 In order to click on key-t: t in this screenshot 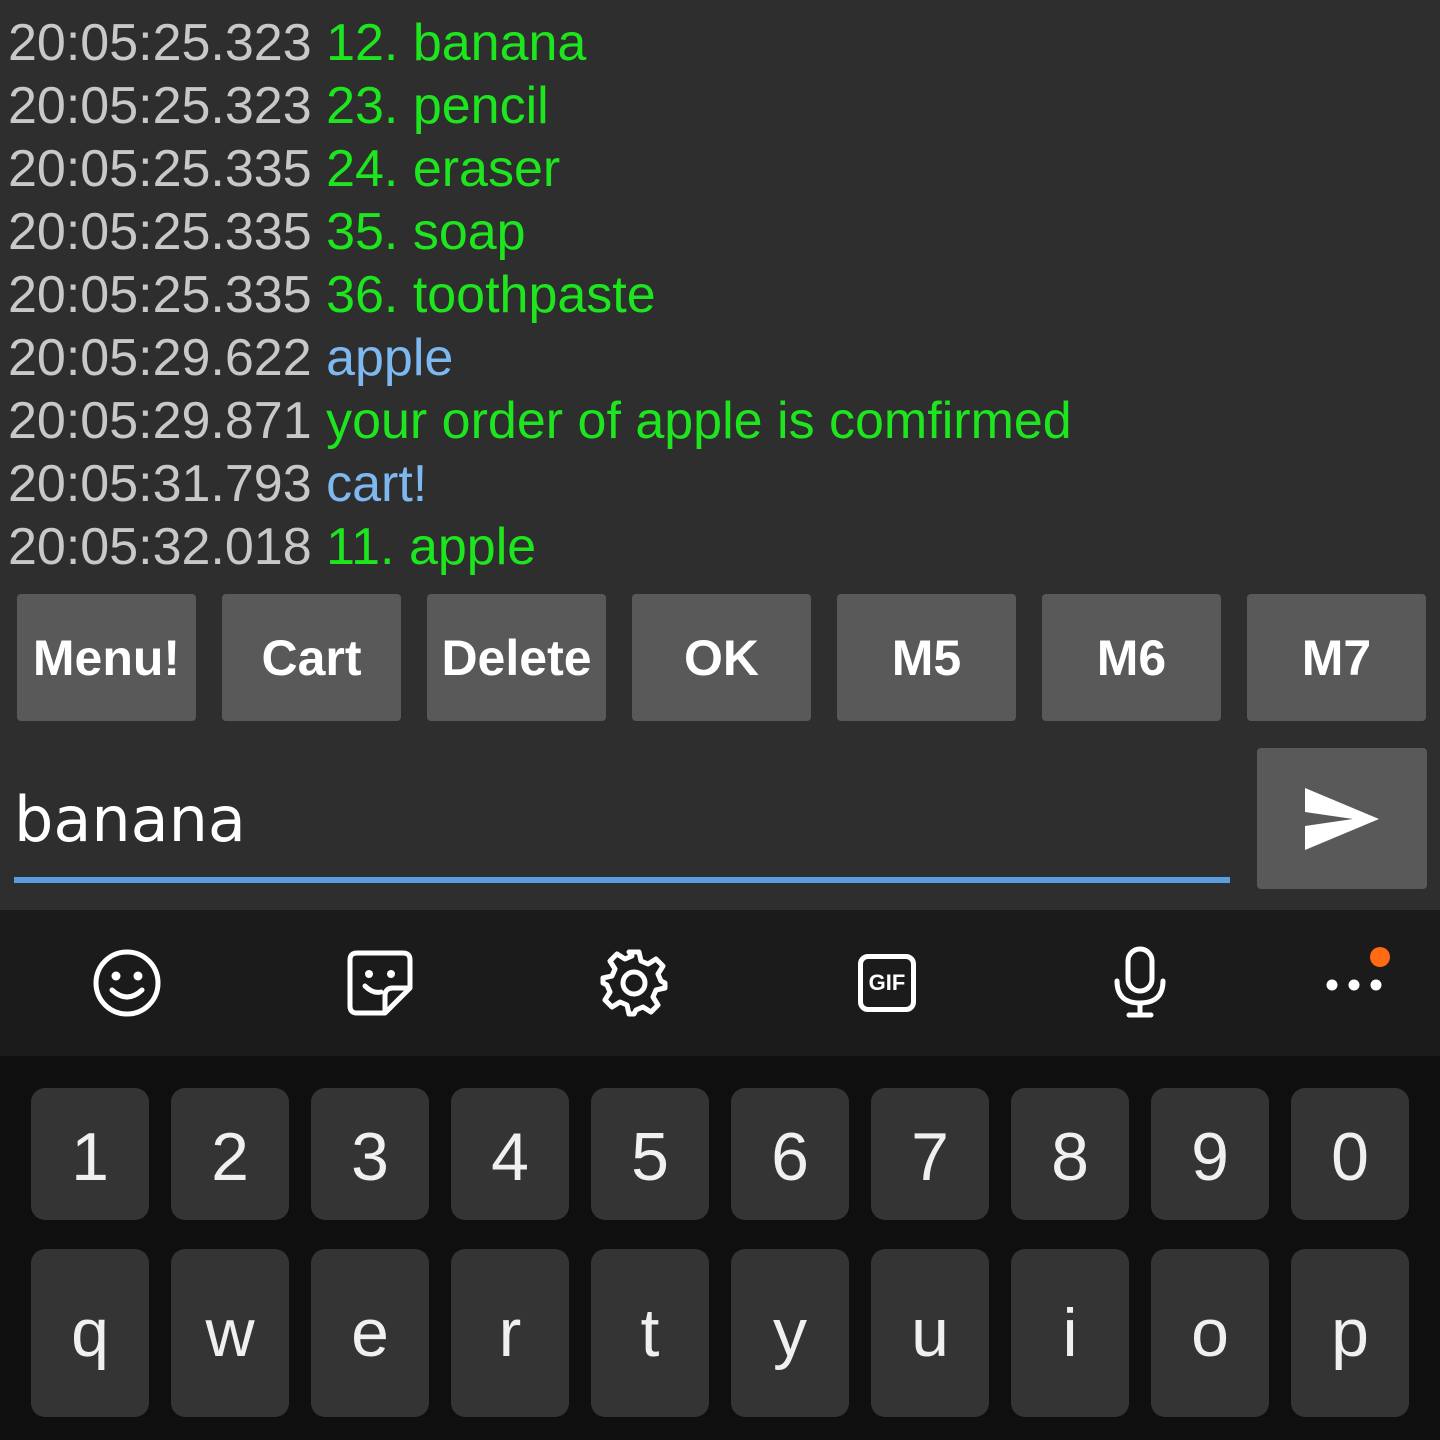, I will do `click(650, 1333)`.